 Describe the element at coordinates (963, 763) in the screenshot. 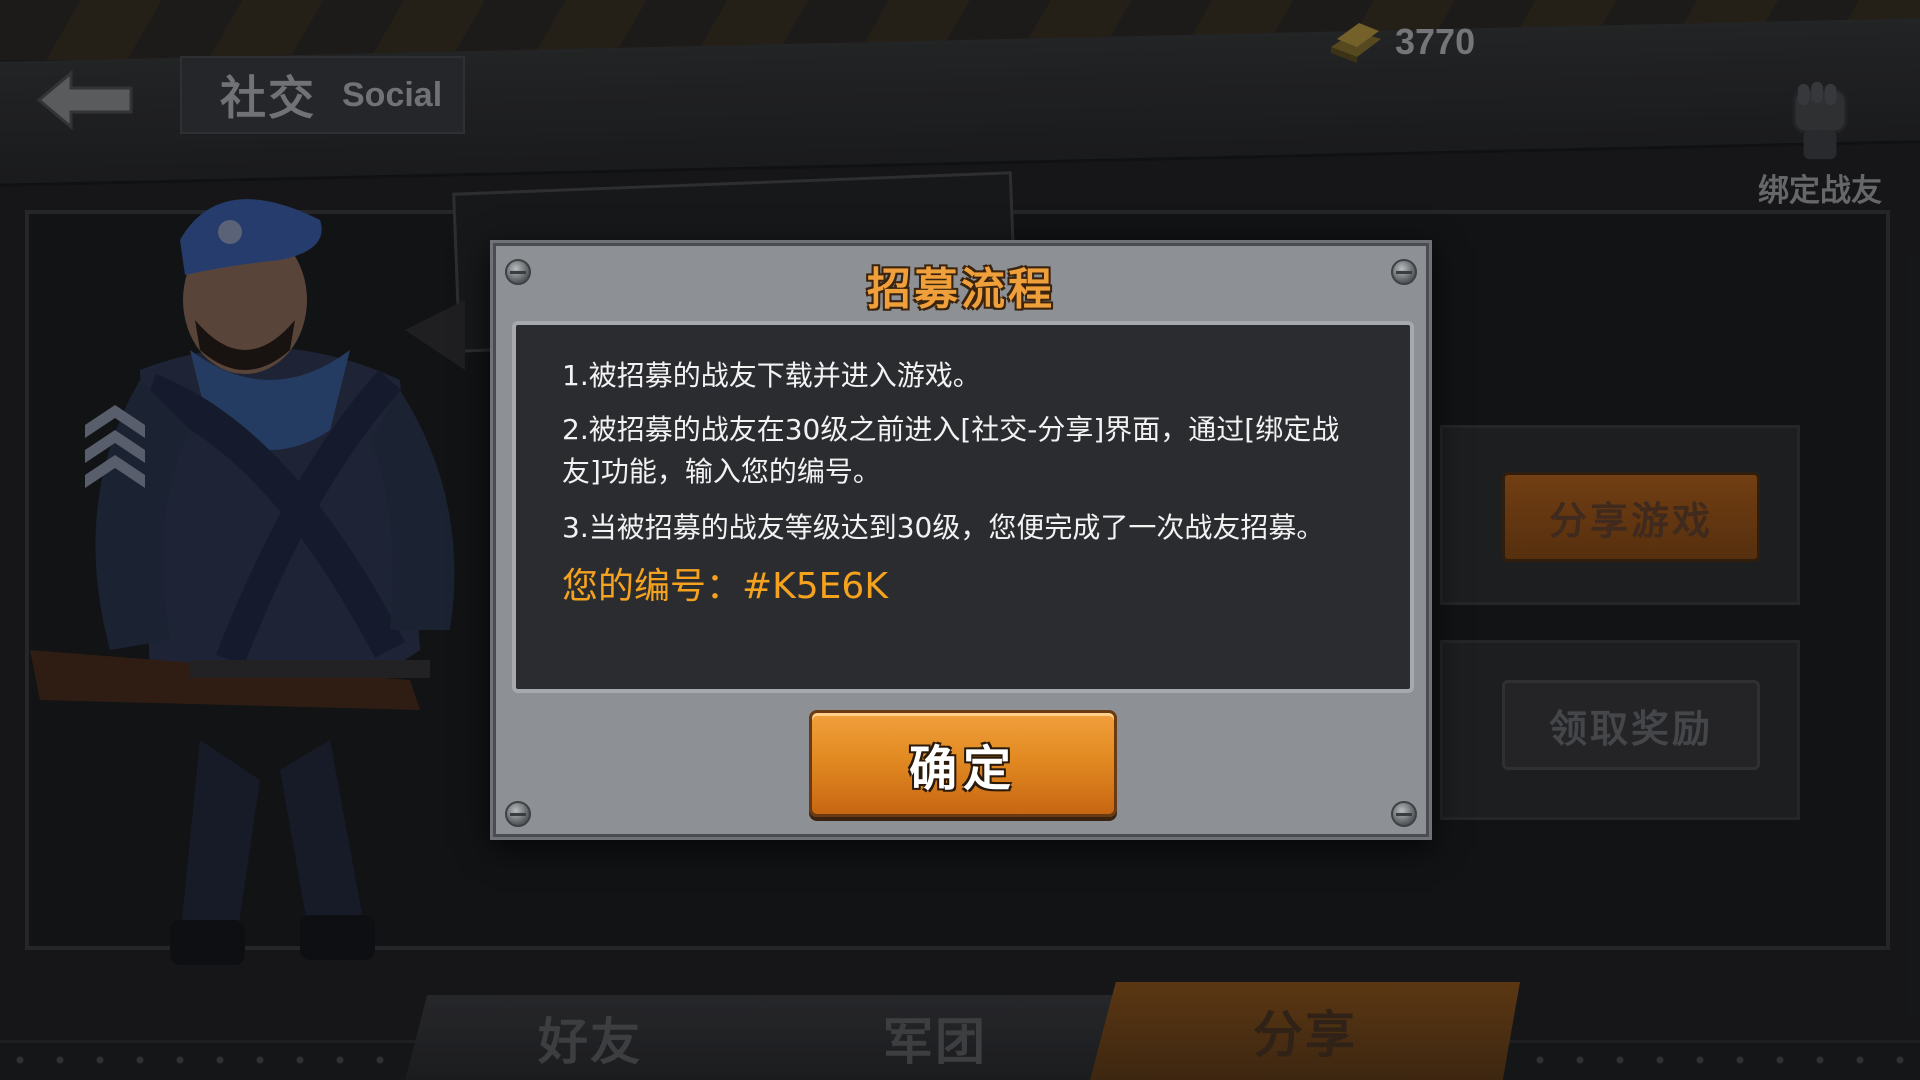

I see `confirm-button: 确定` at that location.